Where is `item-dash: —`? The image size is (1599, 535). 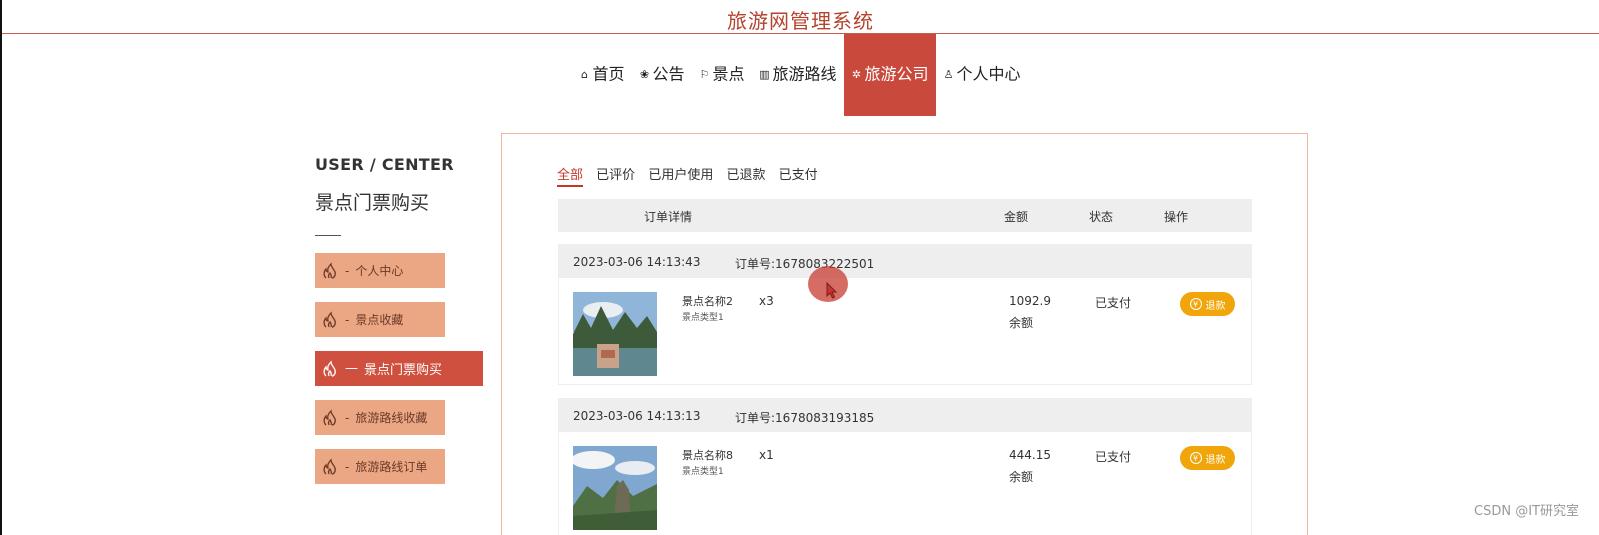 item-dash: — is located at coordinates (351, 368).